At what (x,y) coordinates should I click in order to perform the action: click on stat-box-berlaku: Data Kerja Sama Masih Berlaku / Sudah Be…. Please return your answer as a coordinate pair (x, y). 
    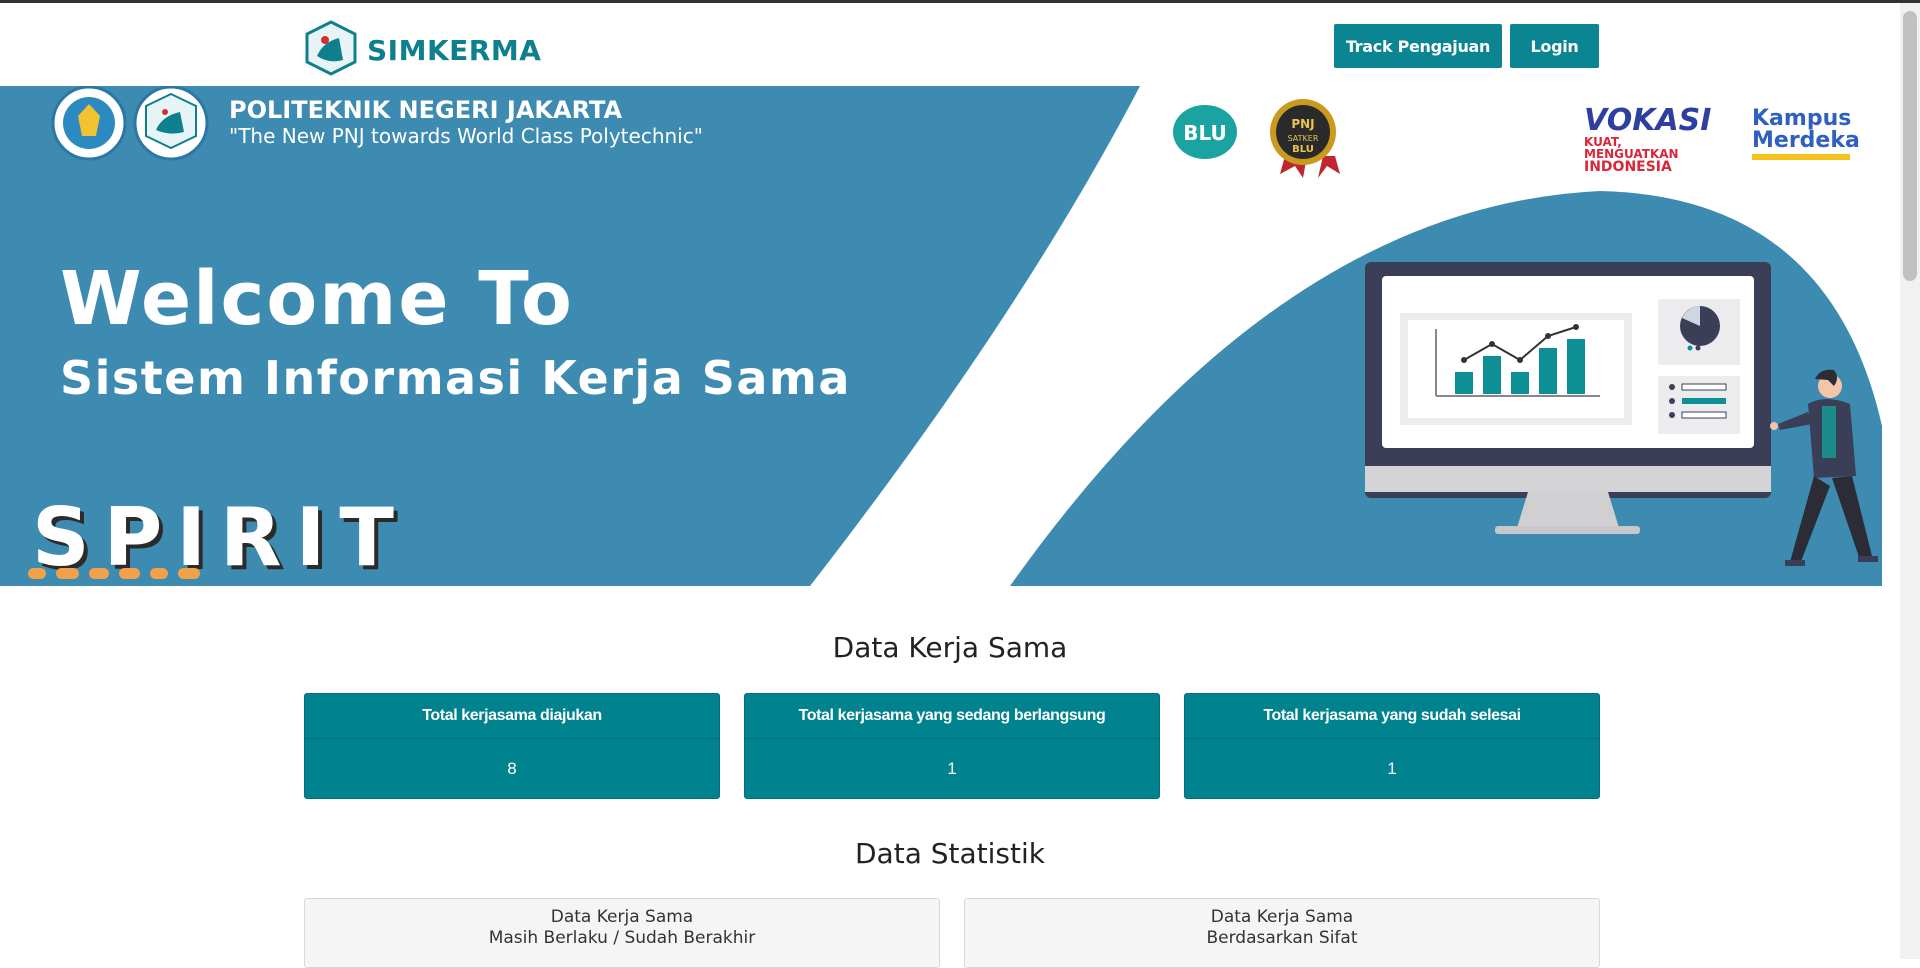
    Looking at the image, I should click on (622, 933).